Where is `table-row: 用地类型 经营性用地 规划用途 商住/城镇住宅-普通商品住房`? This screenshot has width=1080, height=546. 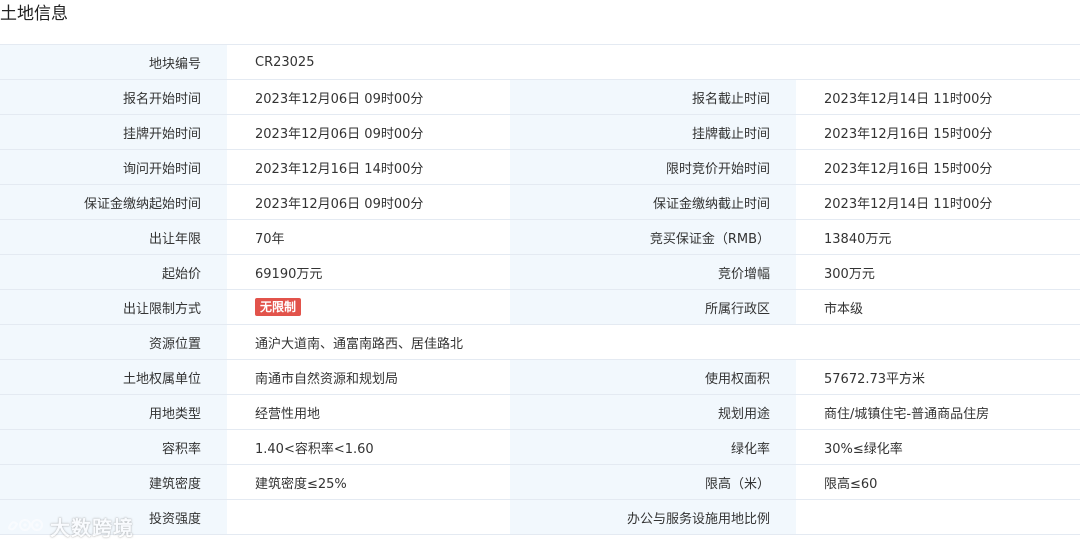
table-row: 用地类型 经营性用地 规划用途 商住/城镇住宅-普通商品住房 is located at coordinates (540, 412).